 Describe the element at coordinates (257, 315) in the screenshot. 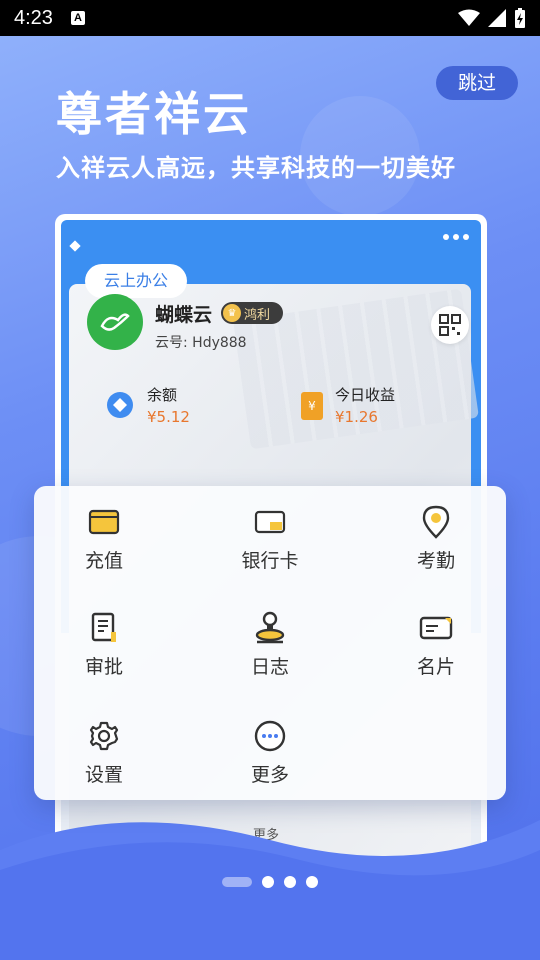

I see `vip-badge-label: 鸿利` at that location.